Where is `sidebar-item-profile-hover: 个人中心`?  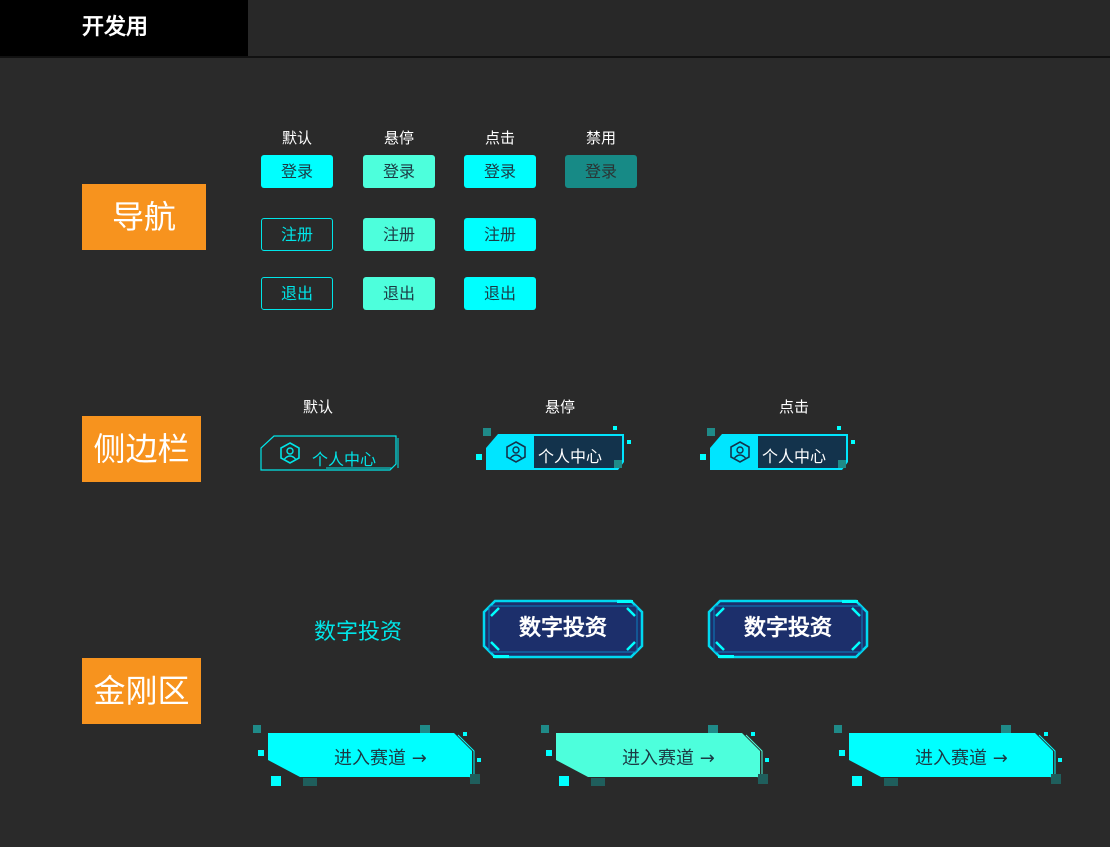 sidebar-item-profile-hover: 个人中心 is located at coordinates (556, 454).